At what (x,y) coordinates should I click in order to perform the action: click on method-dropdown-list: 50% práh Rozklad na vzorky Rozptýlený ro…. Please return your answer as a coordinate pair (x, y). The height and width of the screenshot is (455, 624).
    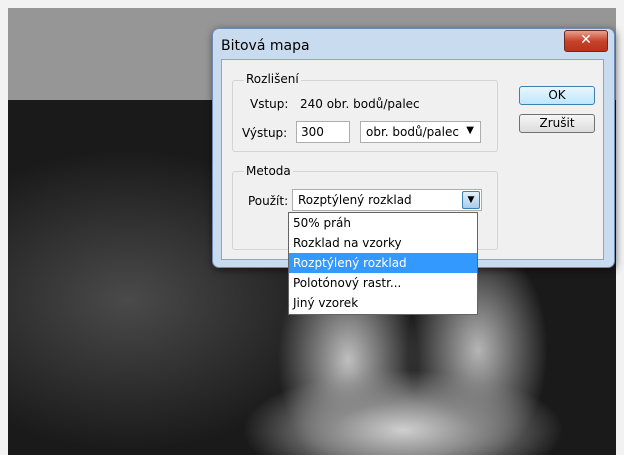
    Looking at the image, I should click on (383, 263).